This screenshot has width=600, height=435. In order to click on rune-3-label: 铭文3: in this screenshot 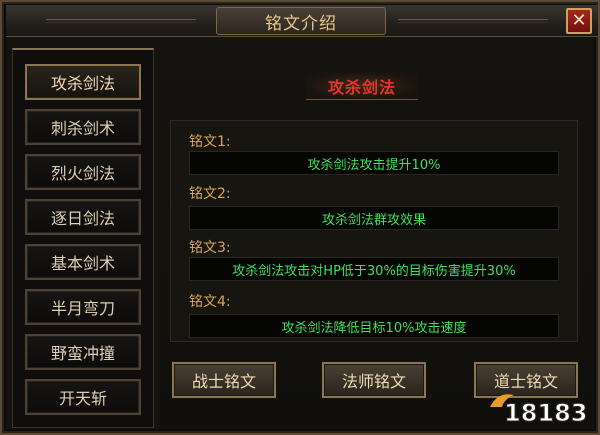, I will do `click(210, 248)`.